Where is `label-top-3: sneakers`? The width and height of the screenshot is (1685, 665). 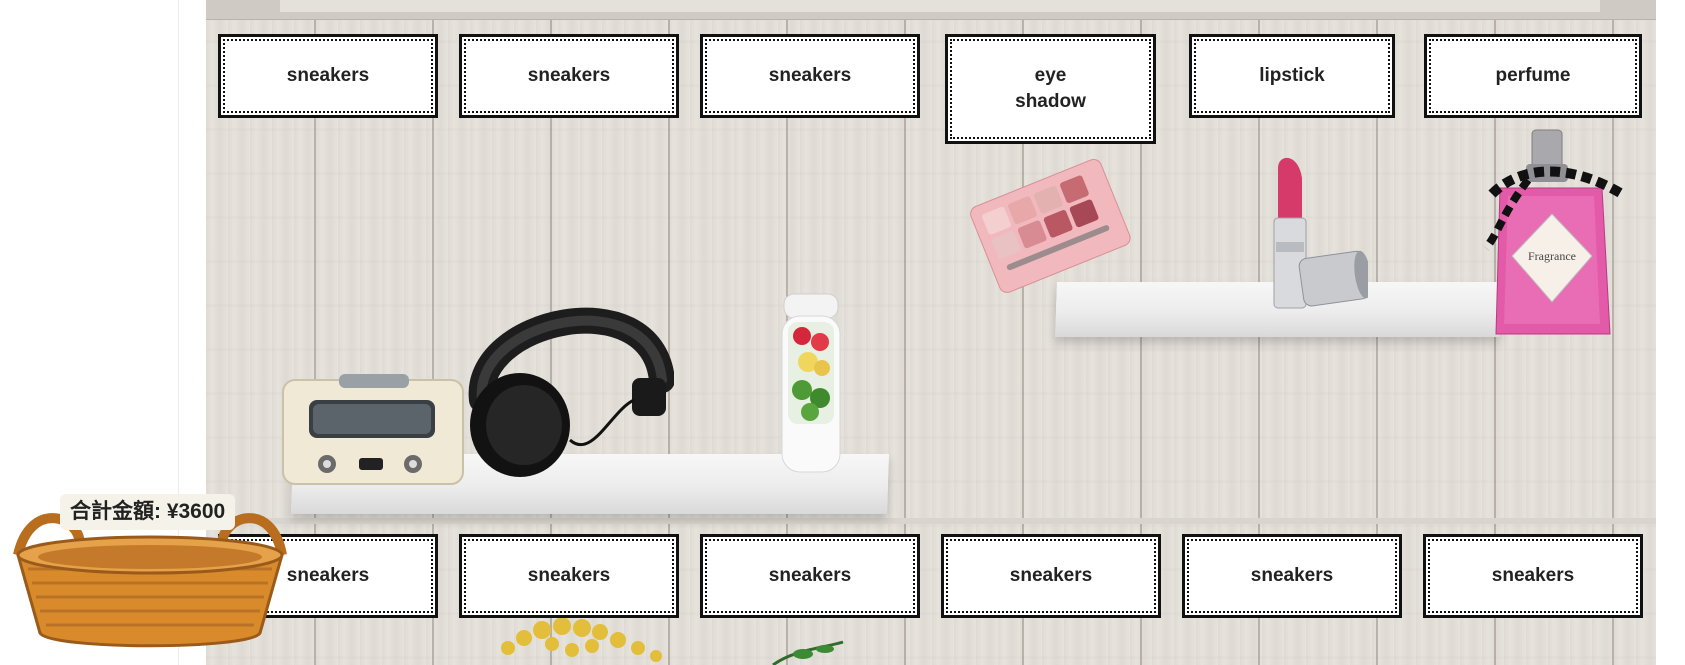
label-top-3: sneakers is located at coordinates (810, 76).